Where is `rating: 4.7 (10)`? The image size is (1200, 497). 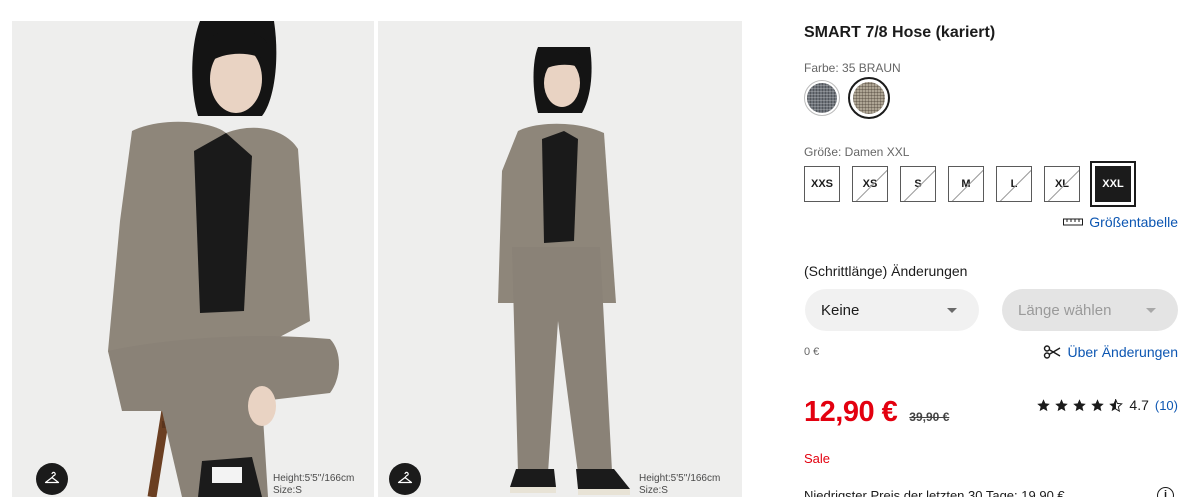
rating: 4.7 (10) is located at coordinates (1107, 405).